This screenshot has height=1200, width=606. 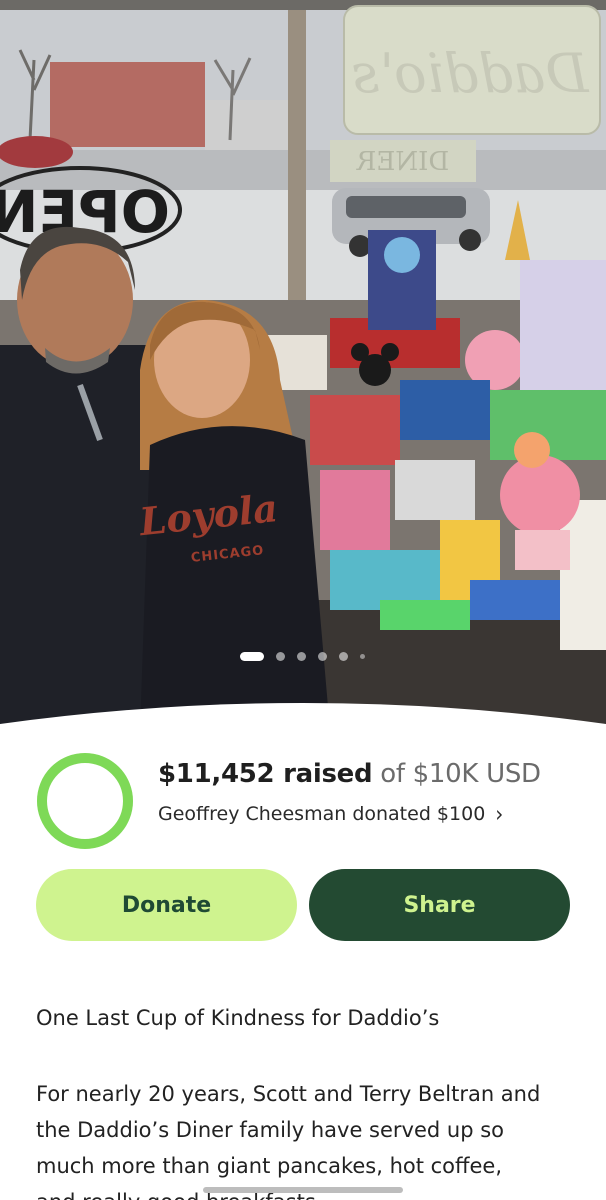 I want to click on raised-amount: $11,452 raised, so click(x=265, y=774).